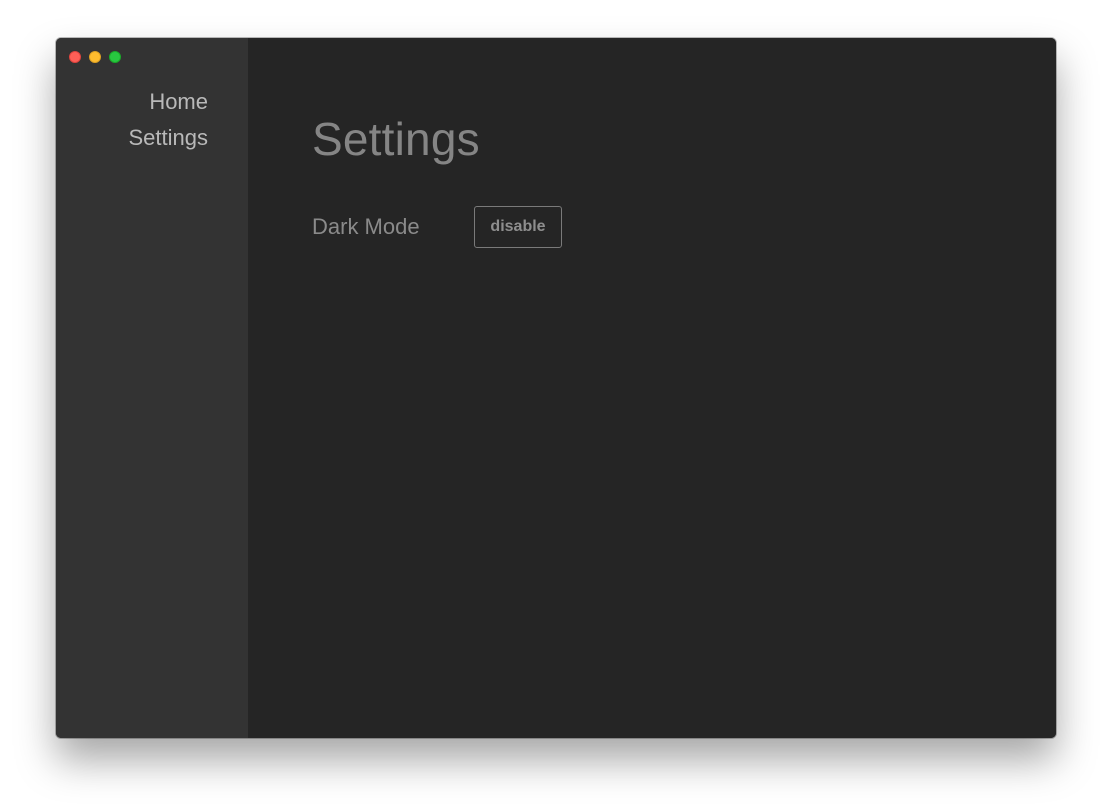  I want to click on sidebar-nav: Home Settings, so click(169, 120).